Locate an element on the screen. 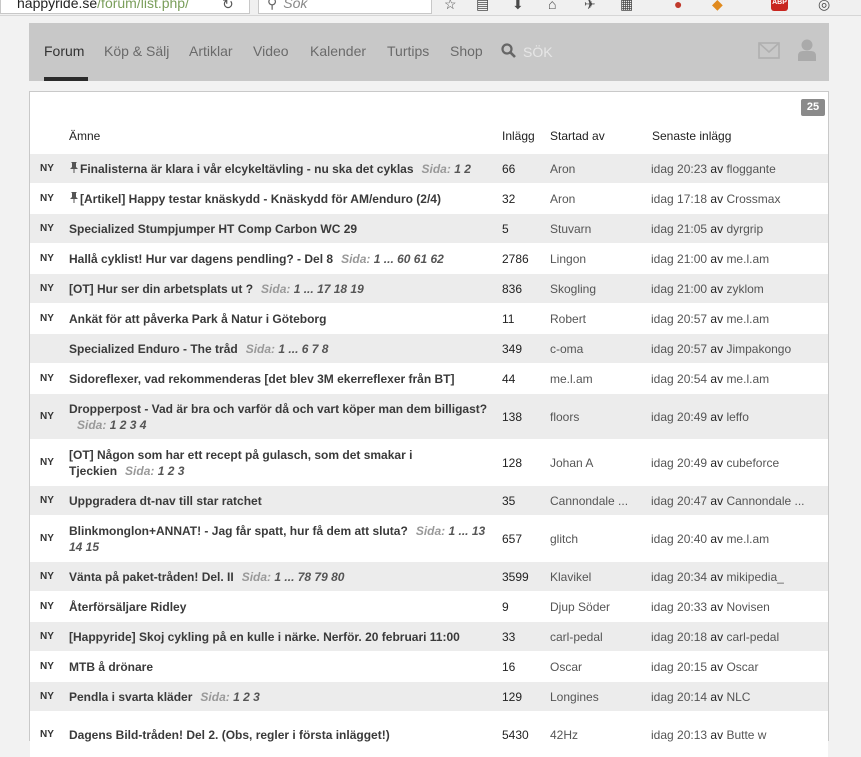 The image size is (861, 757). download-icon: ⬇ is located at coordinates (518, 6).